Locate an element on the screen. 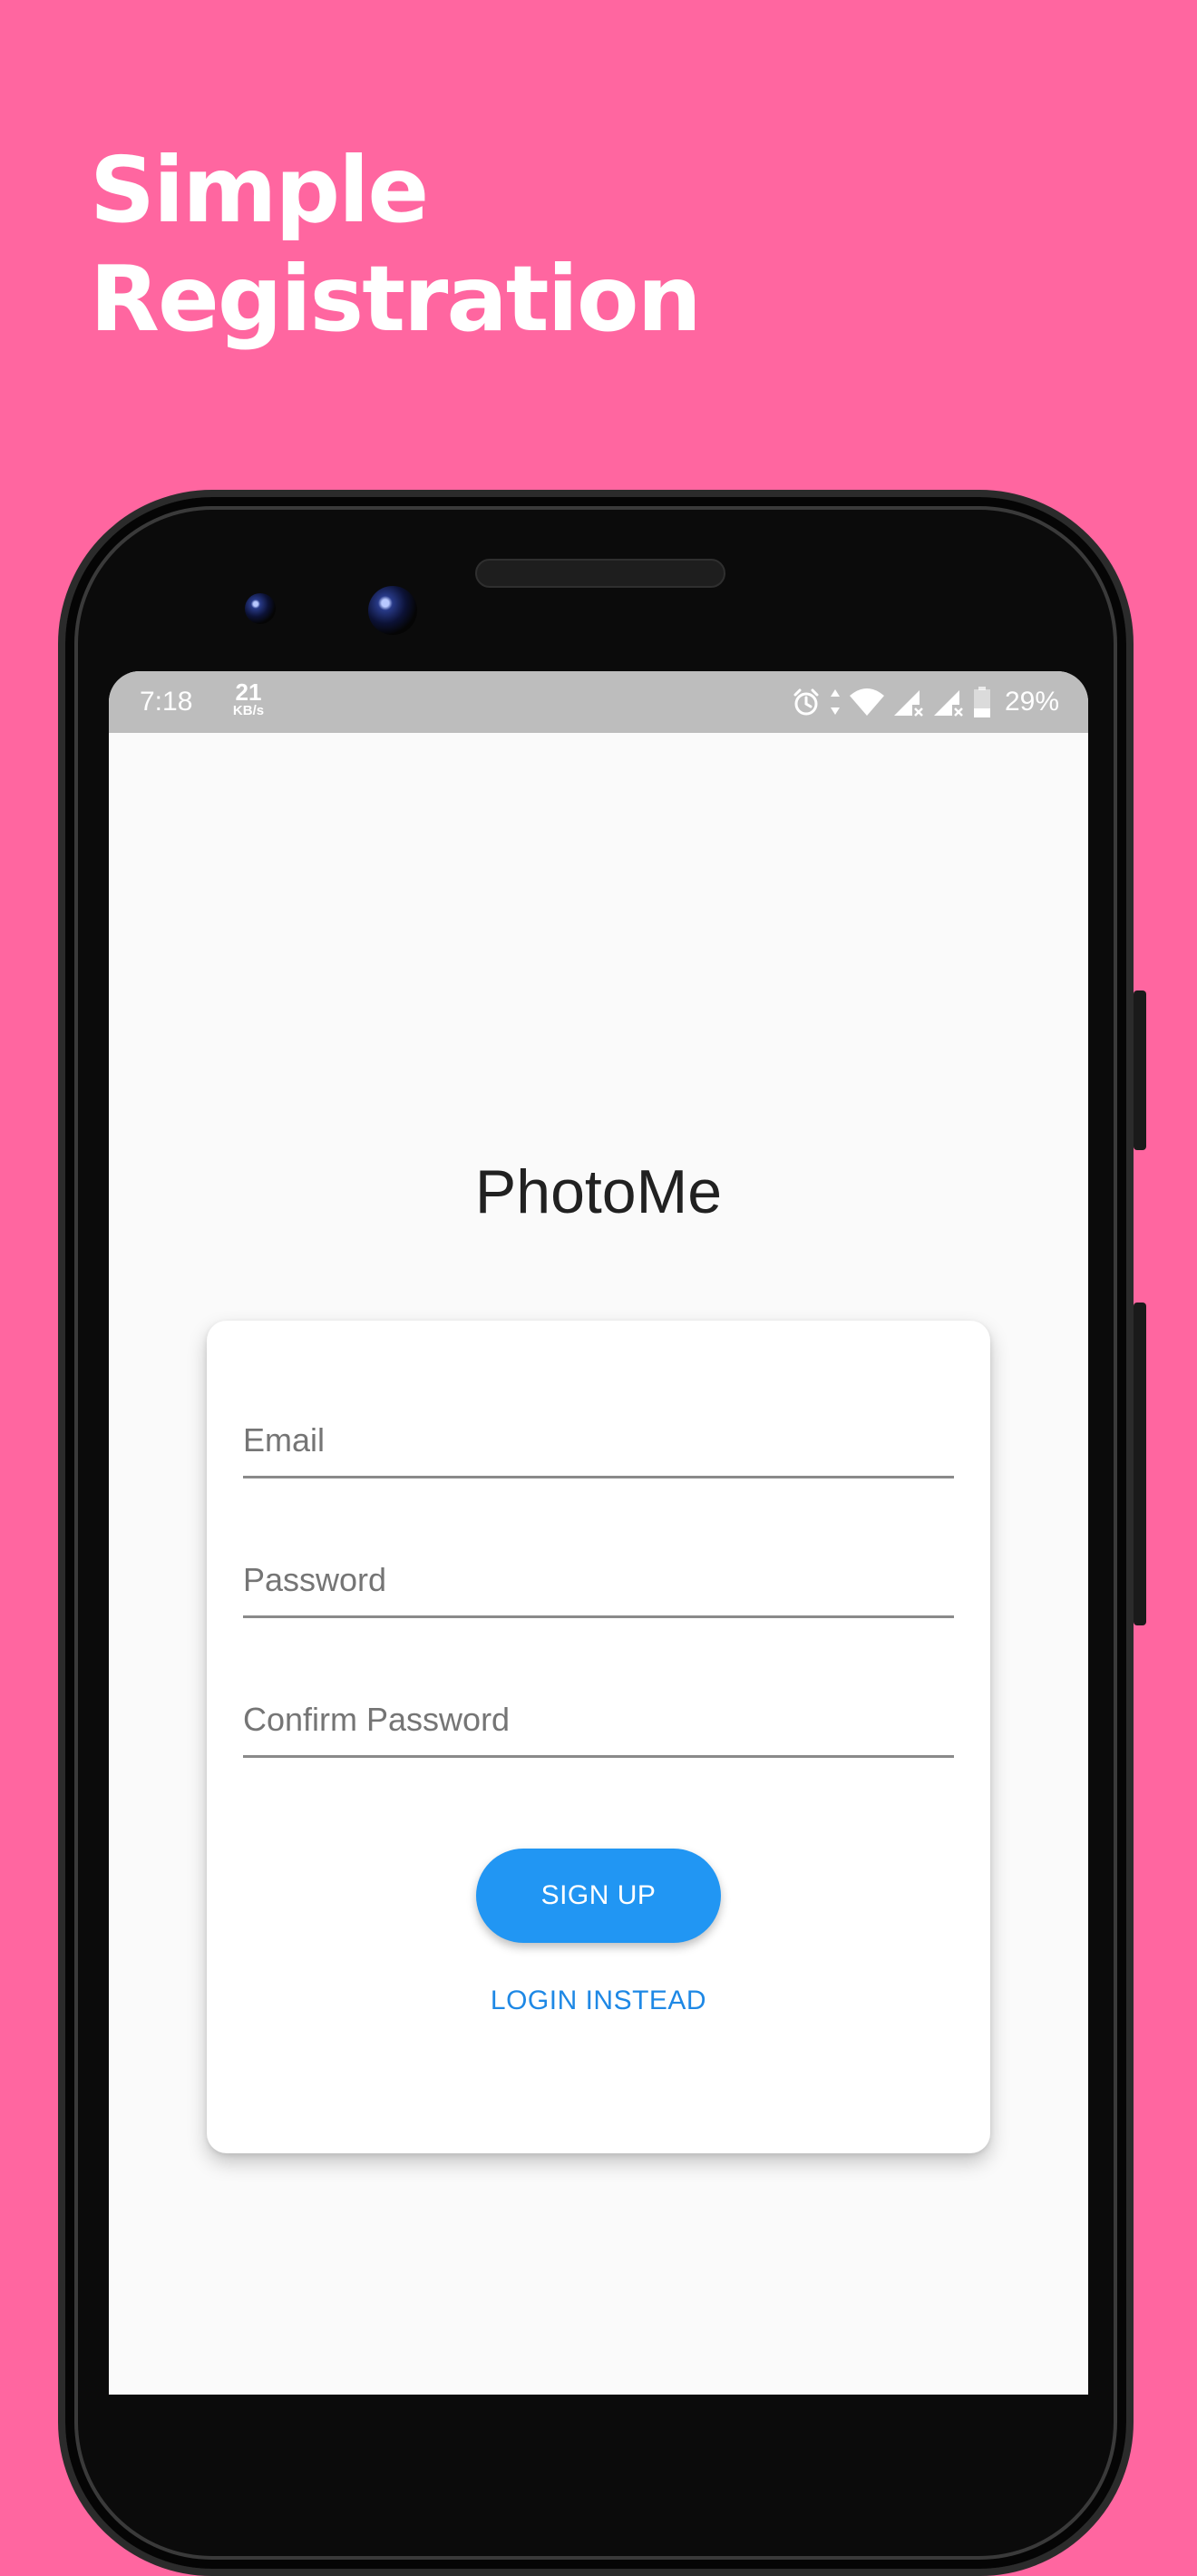  battery-percent: 29% is located at coordinates (1031, 702).